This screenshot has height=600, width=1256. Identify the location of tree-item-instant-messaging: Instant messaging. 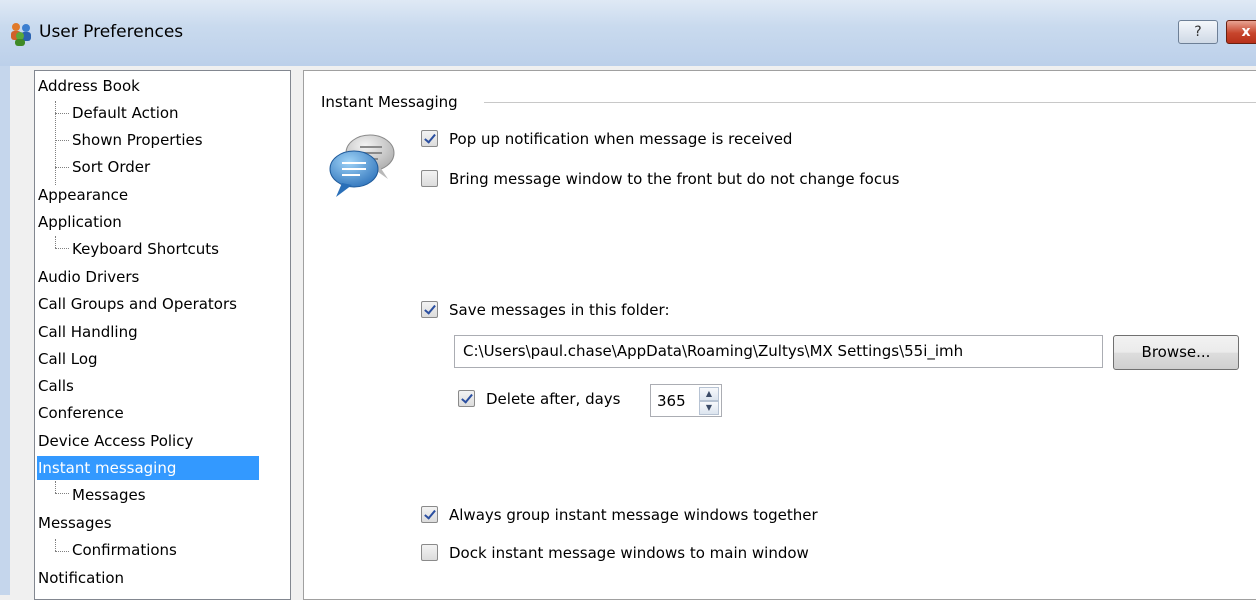
(148, 468).